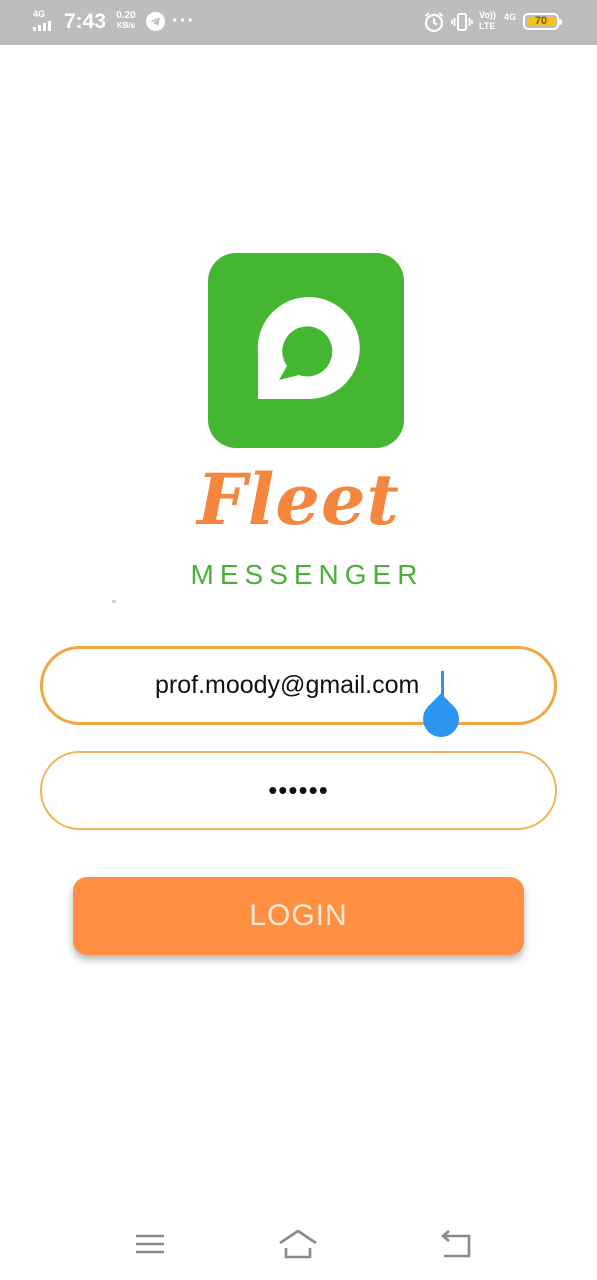 This screenshot has height=1280, width=597. What do you see at coordinates (462, 22) in the screenshot?
I see `vibrate-icon` at bounding box center [462, 22].